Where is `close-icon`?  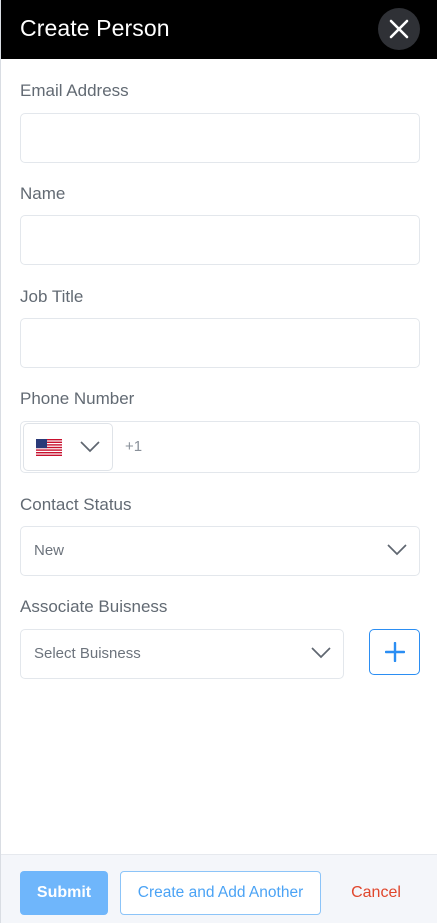
close-icon is located at coordinates (399, 29).